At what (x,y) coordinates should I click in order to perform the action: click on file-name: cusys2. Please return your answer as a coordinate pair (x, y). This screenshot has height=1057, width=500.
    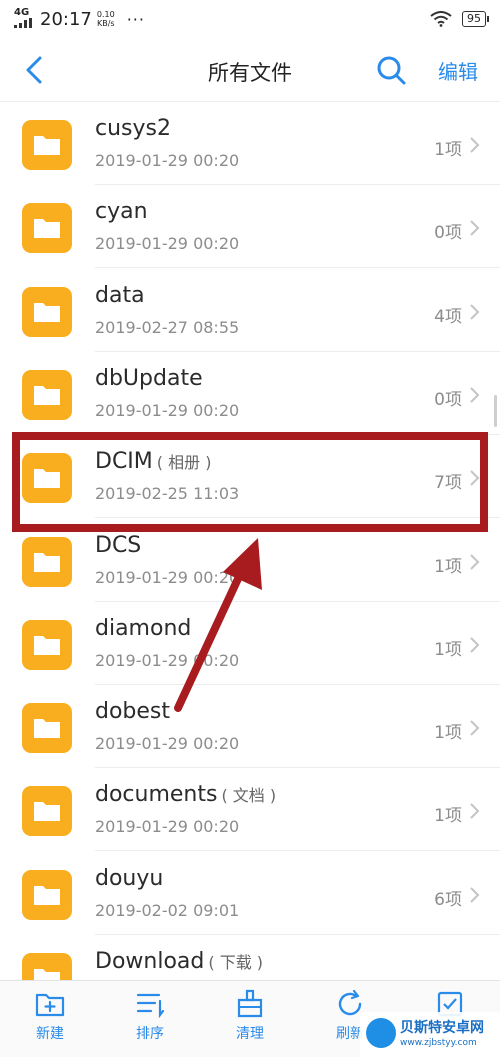
    Looking at the image, I should click on (135, 128).